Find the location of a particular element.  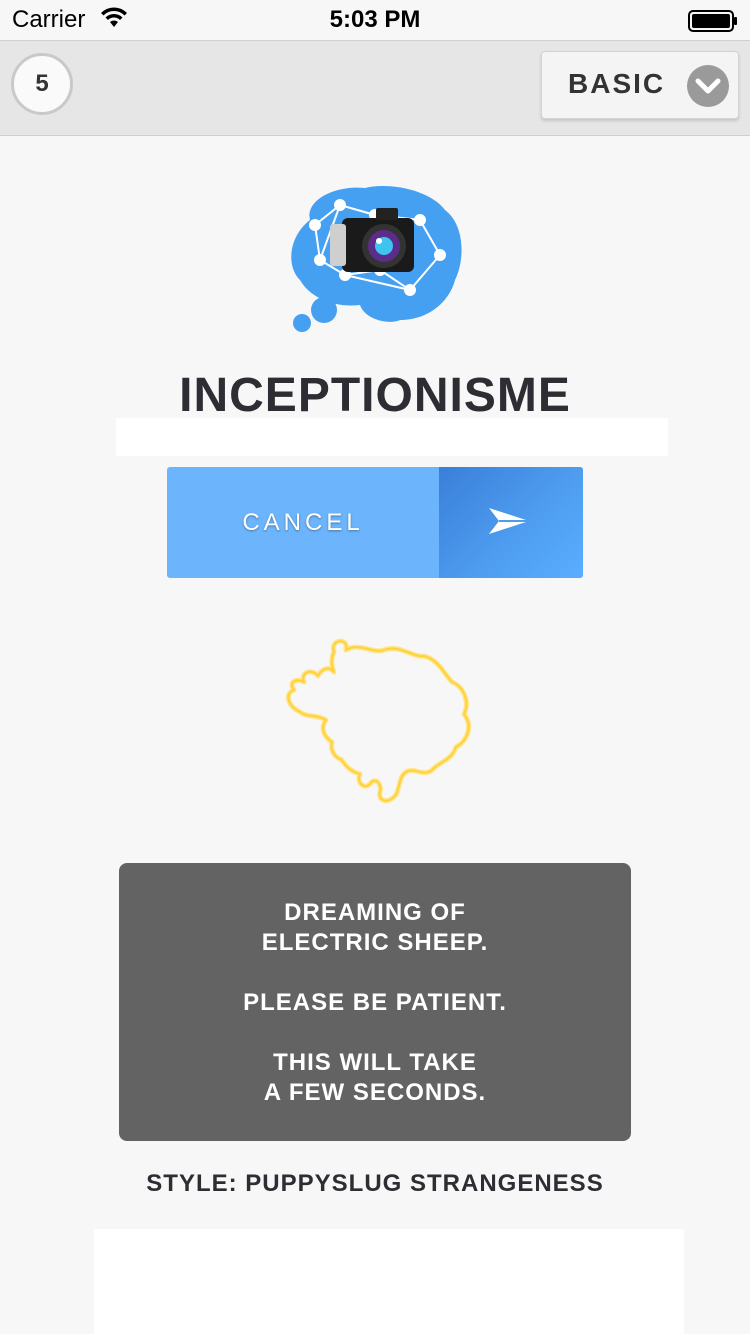

result-panel is located at coordinates (389, 1281).